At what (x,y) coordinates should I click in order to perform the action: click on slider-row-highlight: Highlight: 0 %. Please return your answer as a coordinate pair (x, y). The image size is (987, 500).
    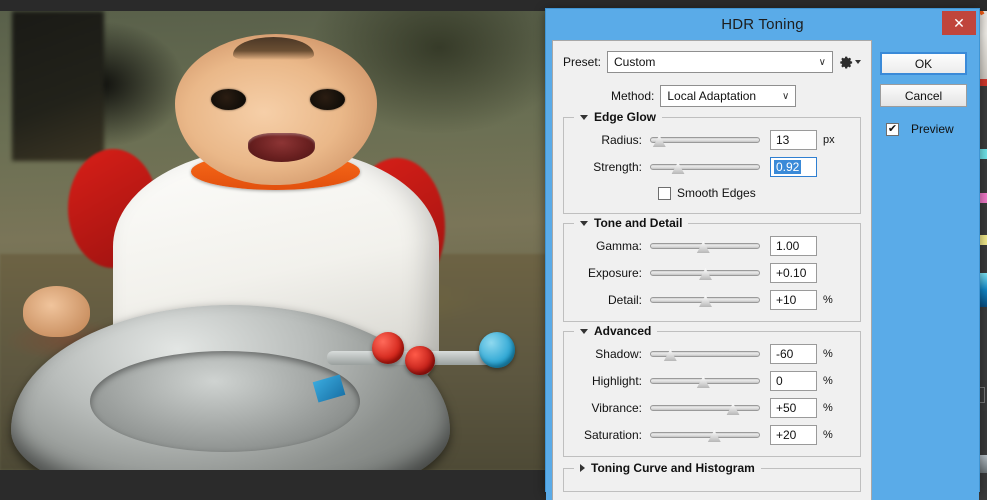
    Looking at the image, I should click on (712, 381).